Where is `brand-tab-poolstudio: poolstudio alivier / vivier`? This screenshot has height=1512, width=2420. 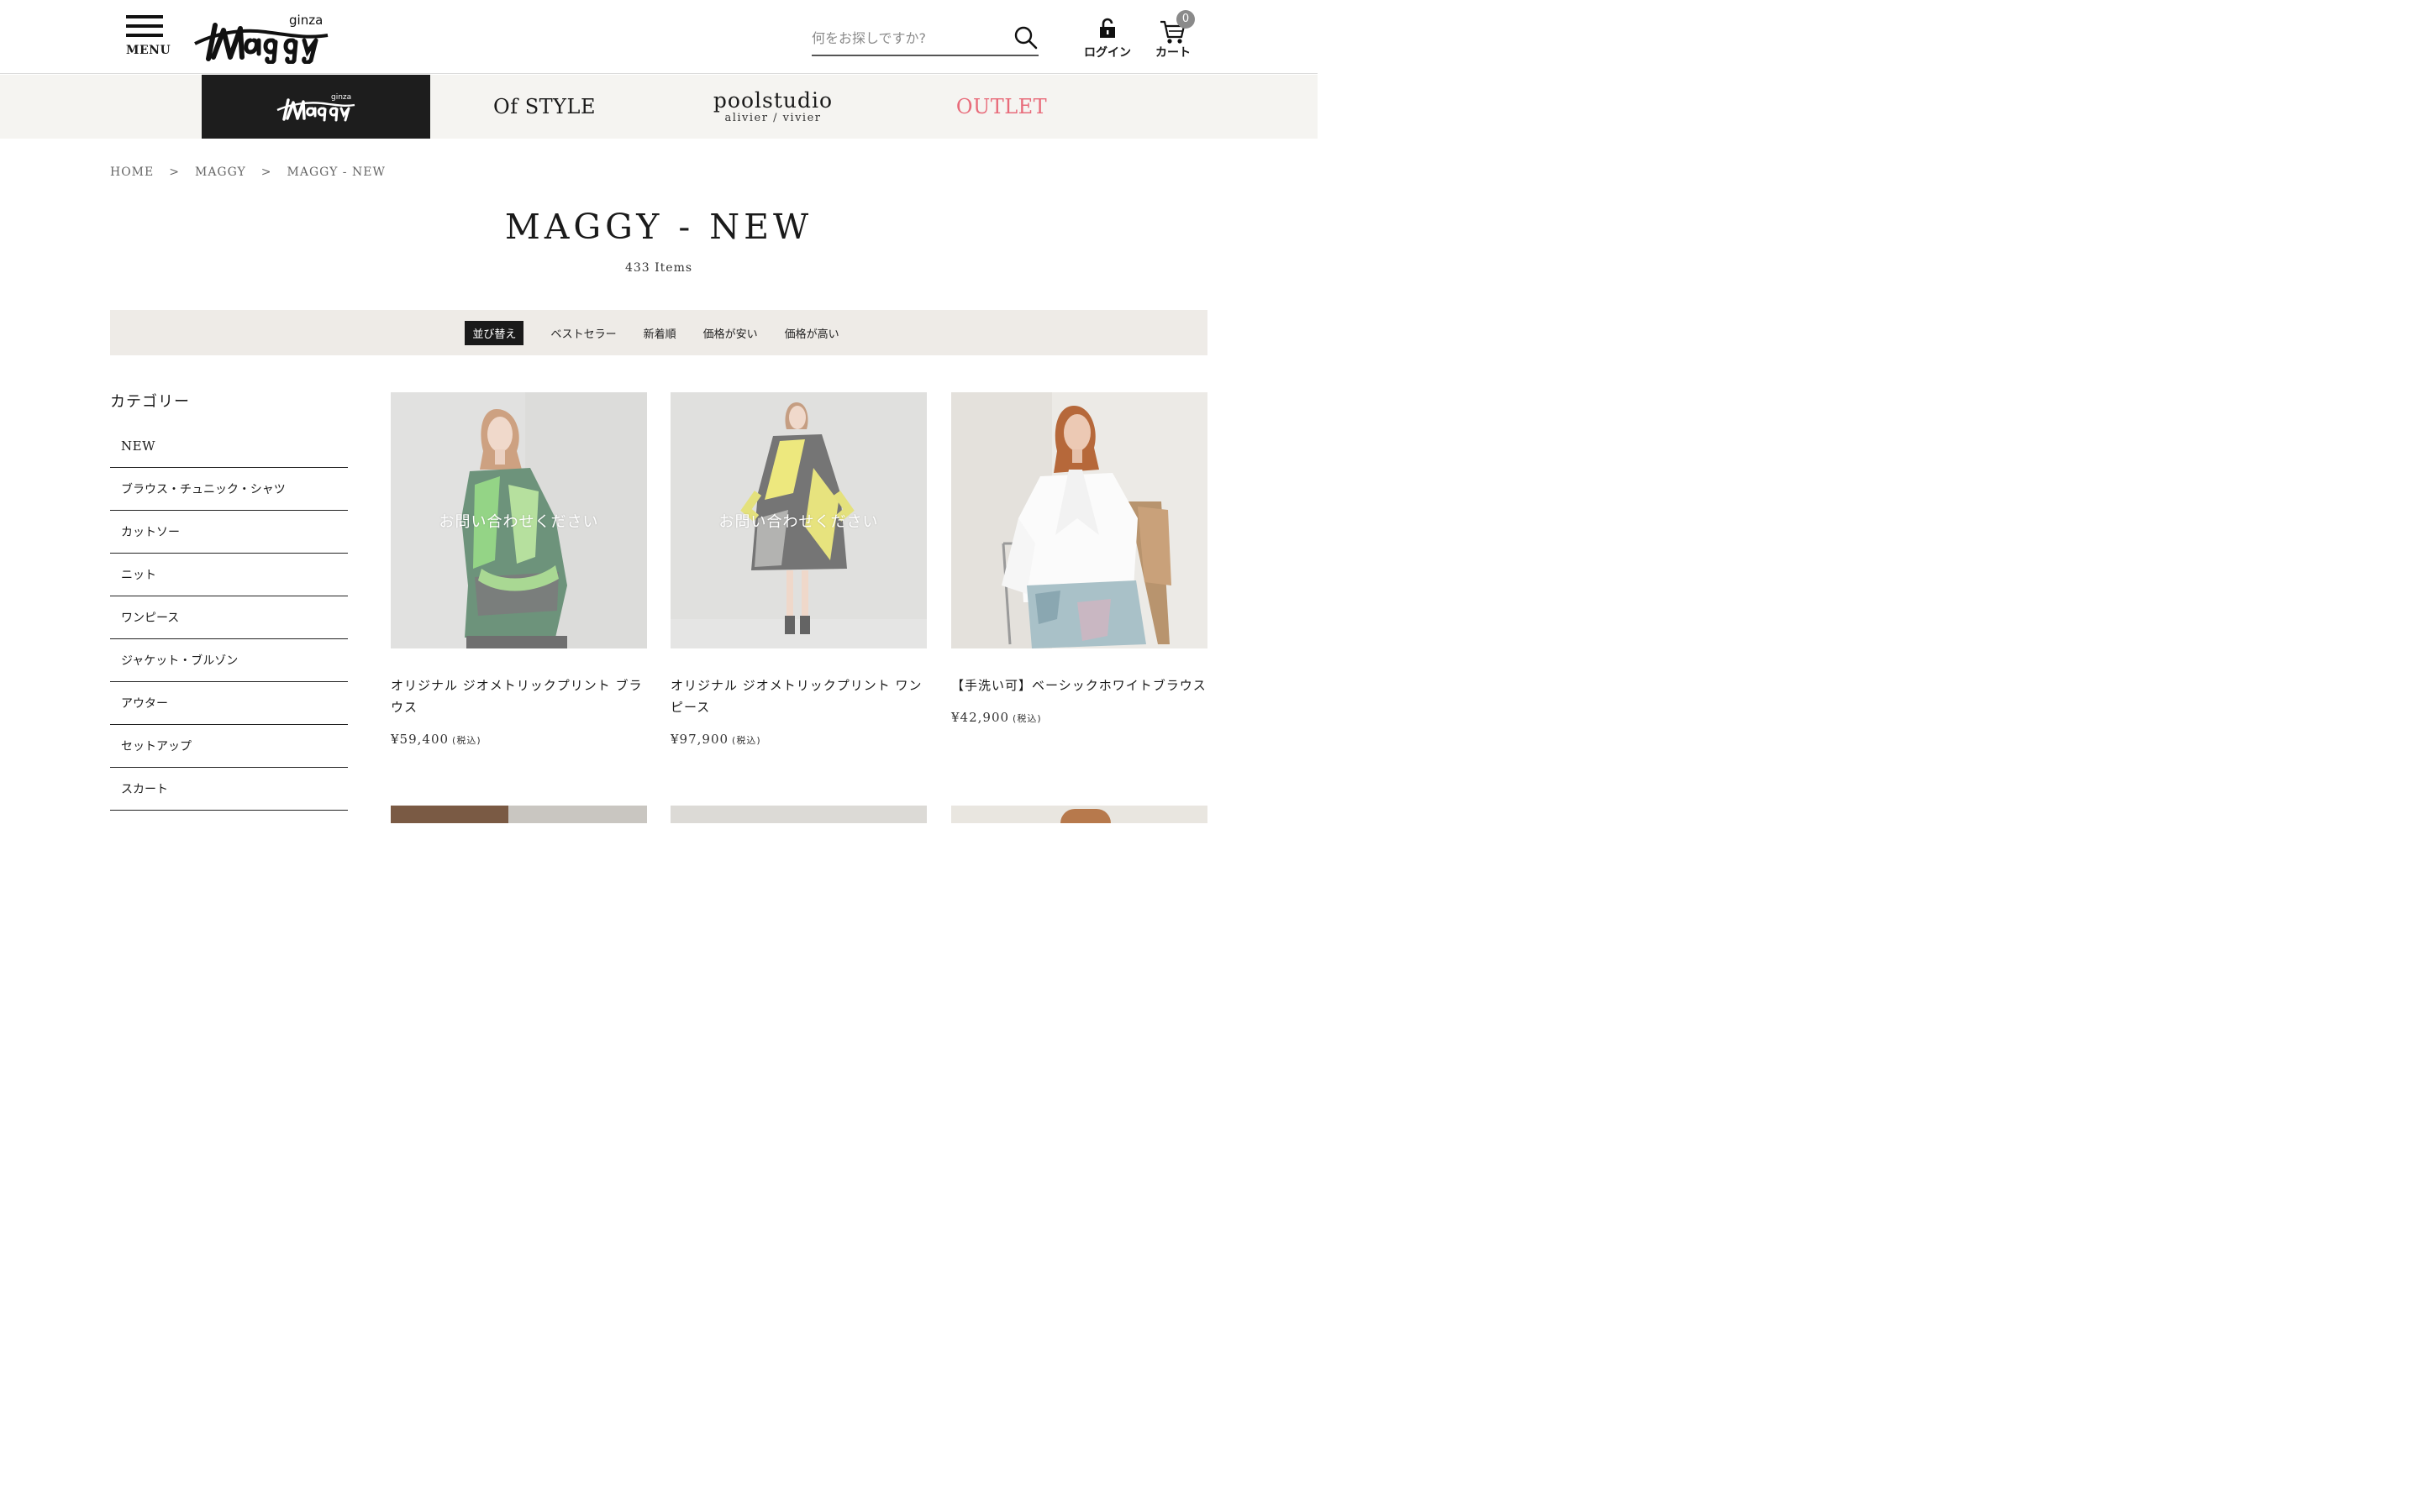
brand-tab-poolstudio: poolstudio alivier / vivier is located at coordinates (773, 107).